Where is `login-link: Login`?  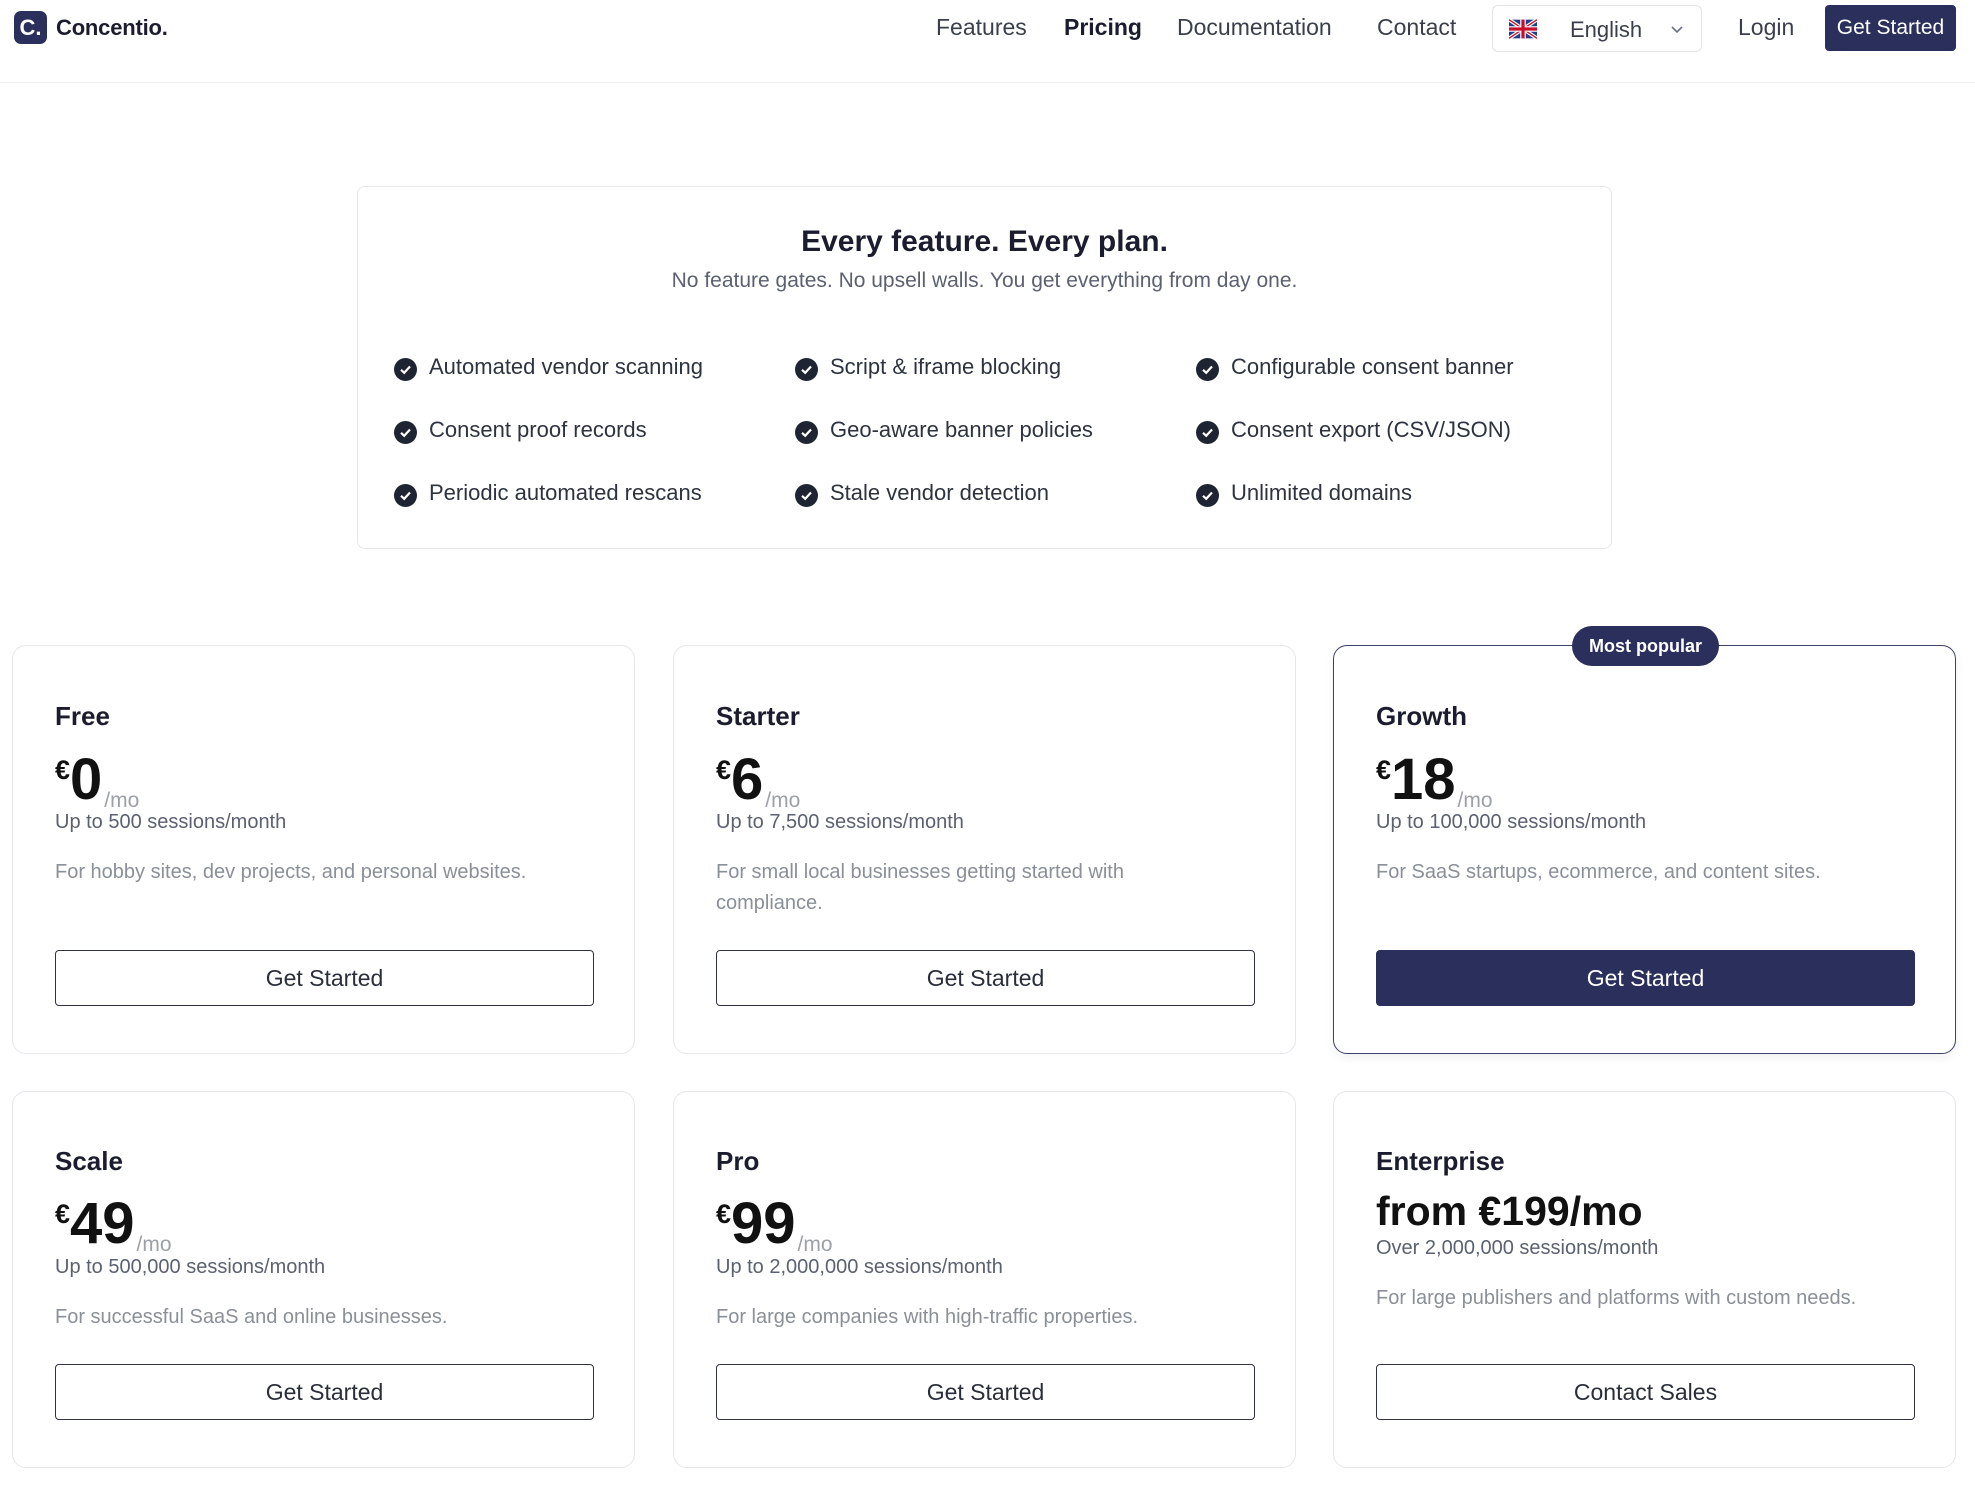 login-link: Login is located at coordinates (1766, 27).